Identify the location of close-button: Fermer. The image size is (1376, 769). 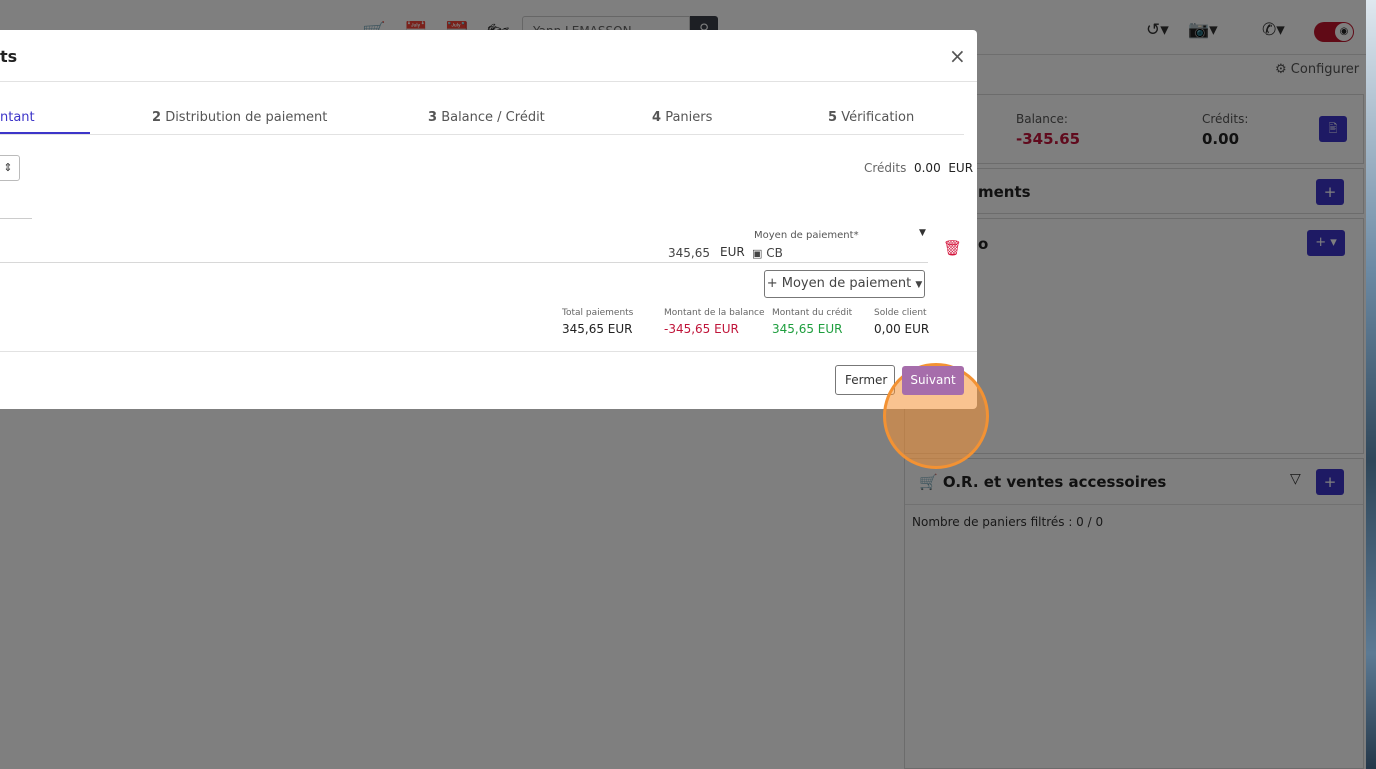
(865, 380).